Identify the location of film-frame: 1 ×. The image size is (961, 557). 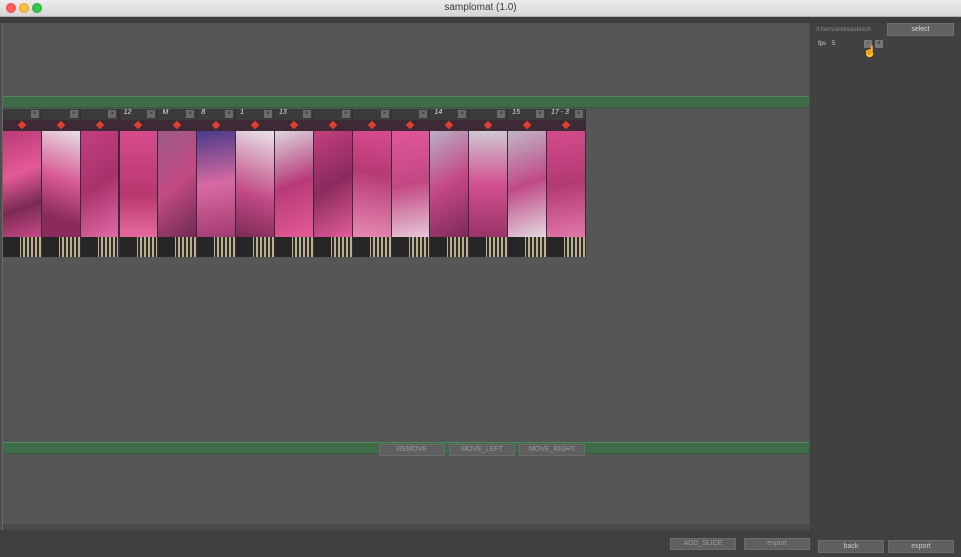
(255, 183).